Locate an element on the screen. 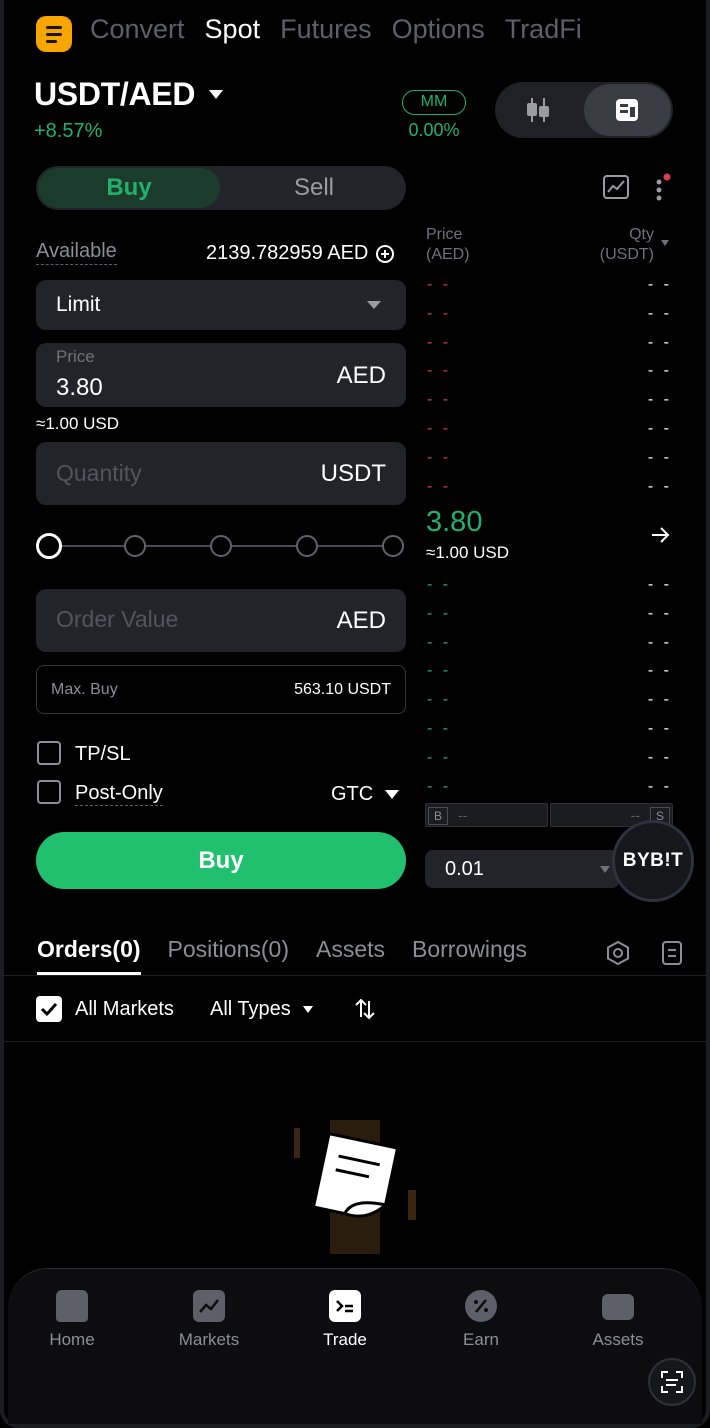 The height and width of the screenshot is (1428, 710). top-tabs: Convert Spot Futures Options TradFi is located at coordinates (336, 29).